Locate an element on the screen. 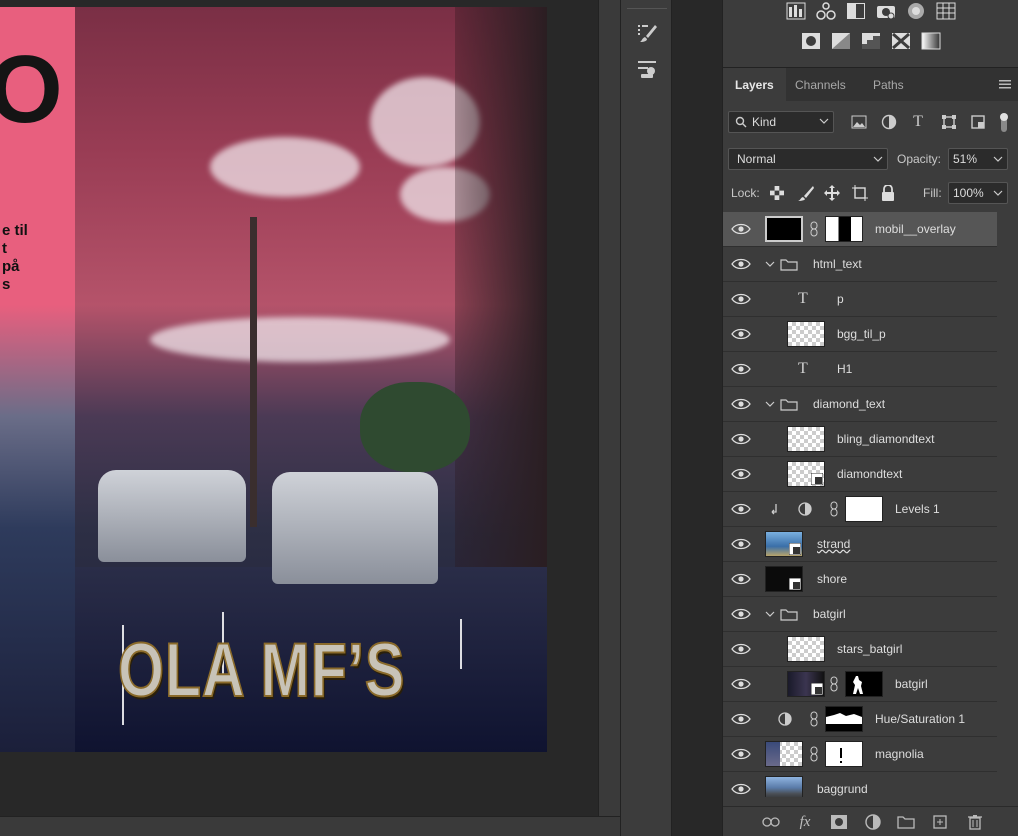  layer-name: magnolia is located at coordinates (899, 754).